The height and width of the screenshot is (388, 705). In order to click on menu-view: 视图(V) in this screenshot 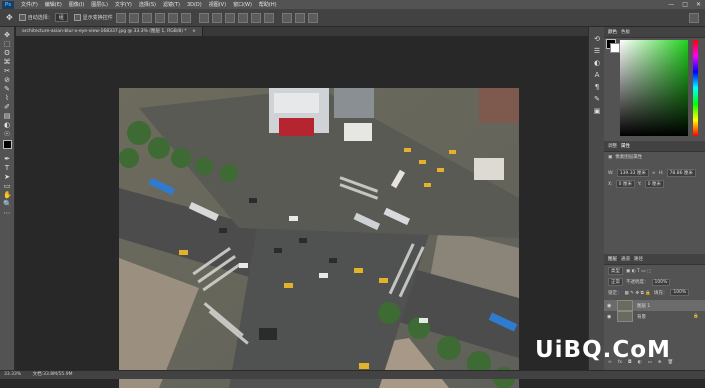, I will do `click(217, 4)`.